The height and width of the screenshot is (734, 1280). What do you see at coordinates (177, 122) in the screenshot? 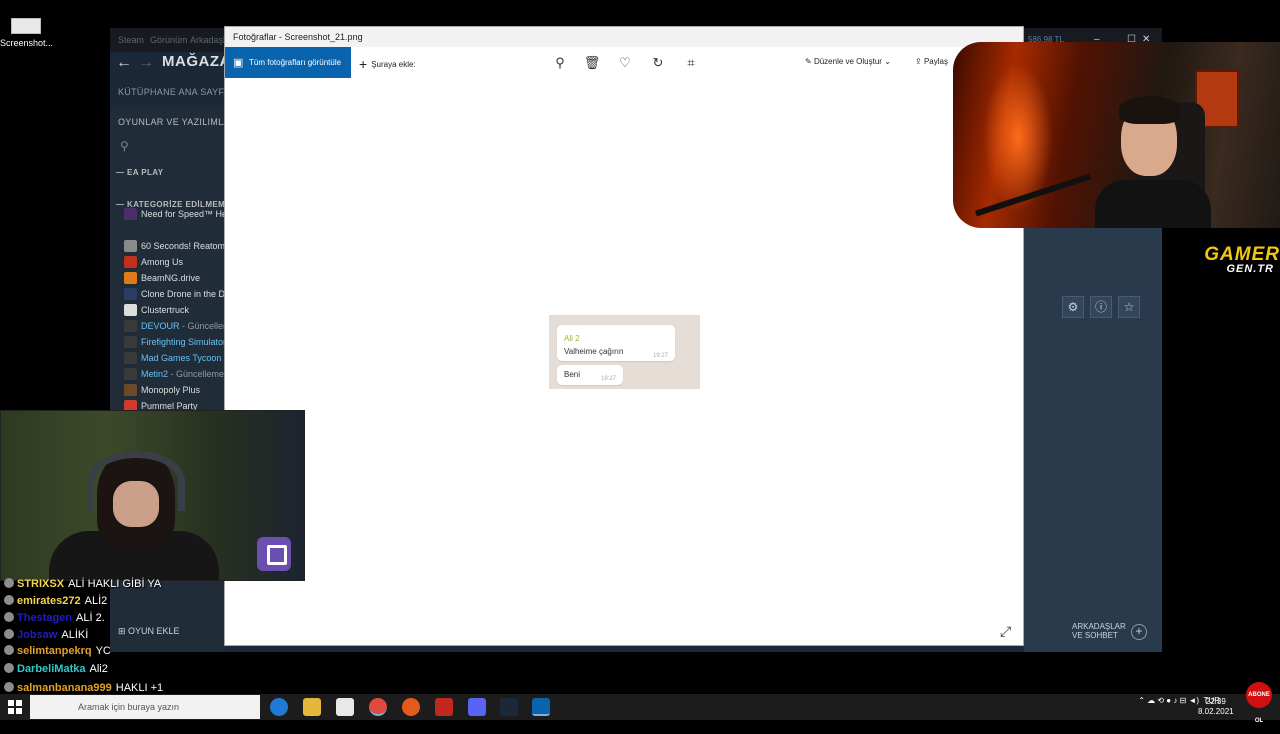
I see `games-software-filter: OYUNLAR VE YAZILIMLAR` at bounding box center [177, 122].